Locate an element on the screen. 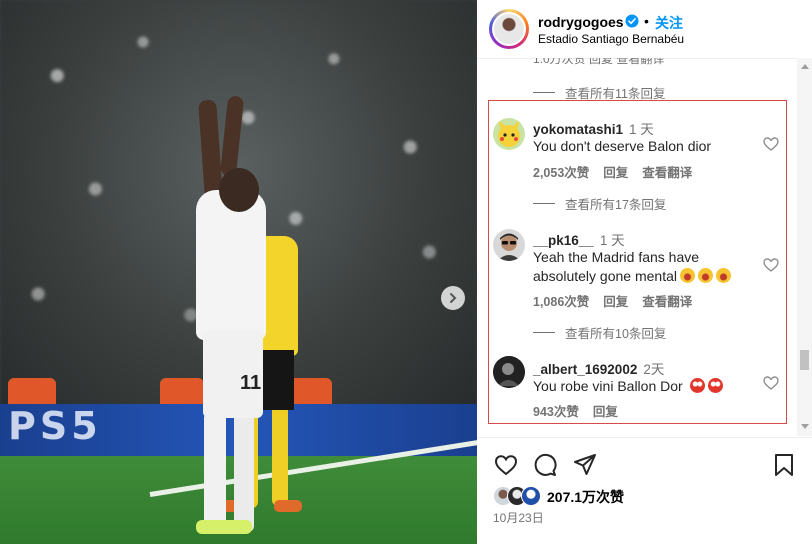 The height and width of the screenshot is (545, 812). jersey-number: 11 is located at coordinates (251, 383).